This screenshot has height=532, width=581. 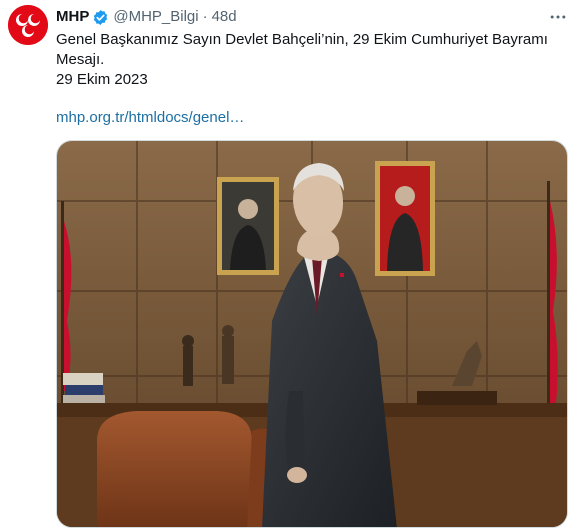 I want to click on display-name: MHP, so click(x=72, y=17).